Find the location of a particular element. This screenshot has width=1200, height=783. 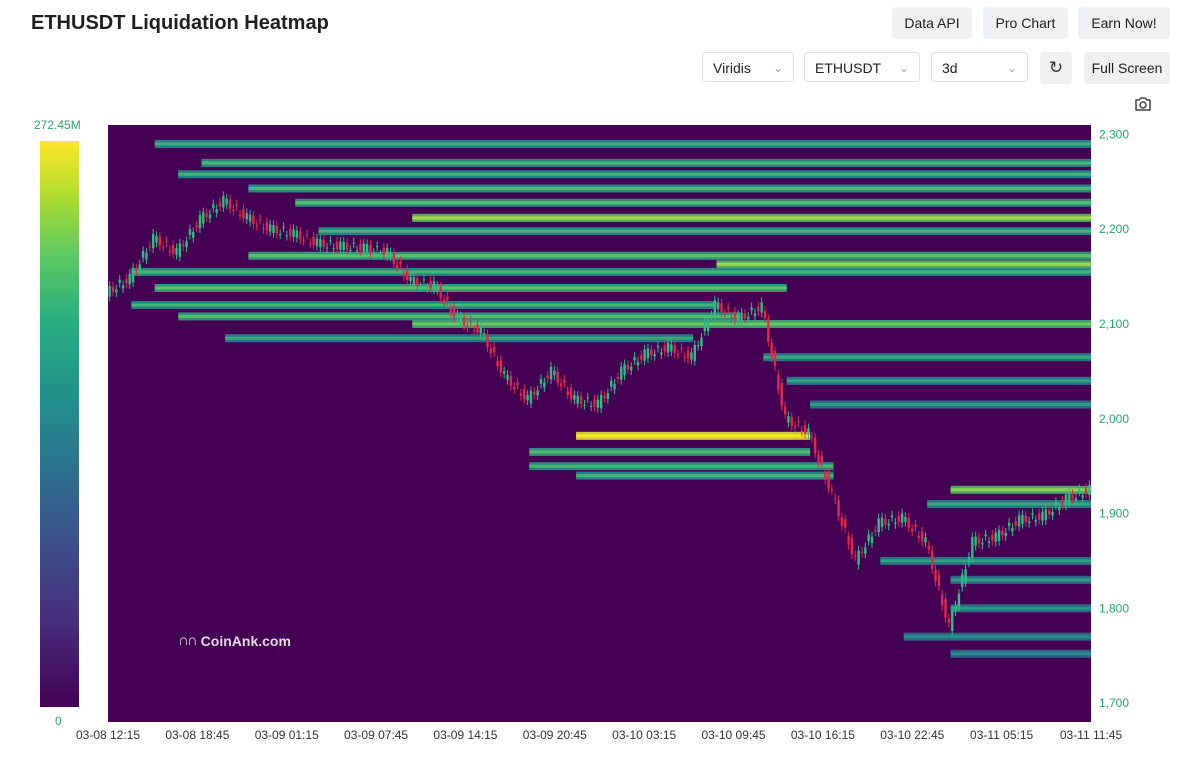

x-tick-label: 03-09 14:15 is located at coordinates (465, 735).